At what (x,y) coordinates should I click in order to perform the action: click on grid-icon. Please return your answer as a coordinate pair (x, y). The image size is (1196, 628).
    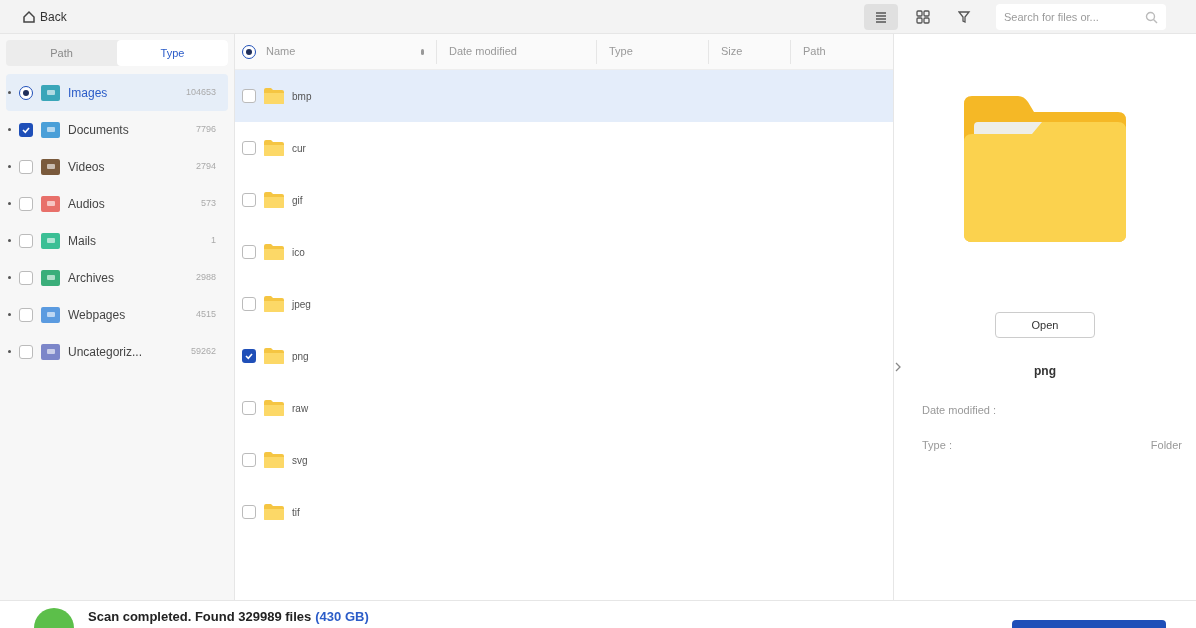
    Looking at the image, I should click on (923, 16).